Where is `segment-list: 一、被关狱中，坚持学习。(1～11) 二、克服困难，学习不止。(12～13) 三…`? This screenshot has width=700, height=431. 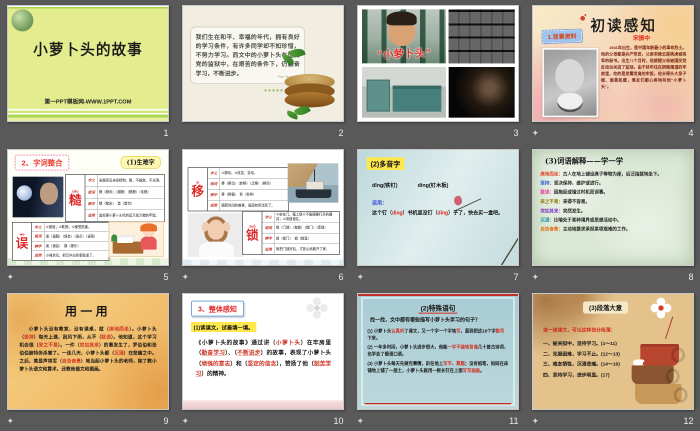
segment-list: 一、被关狱中，坚持学习。(1～11) 二、克服困难，学习不止。(12～13) 三… is located at coordinates (580, 360).